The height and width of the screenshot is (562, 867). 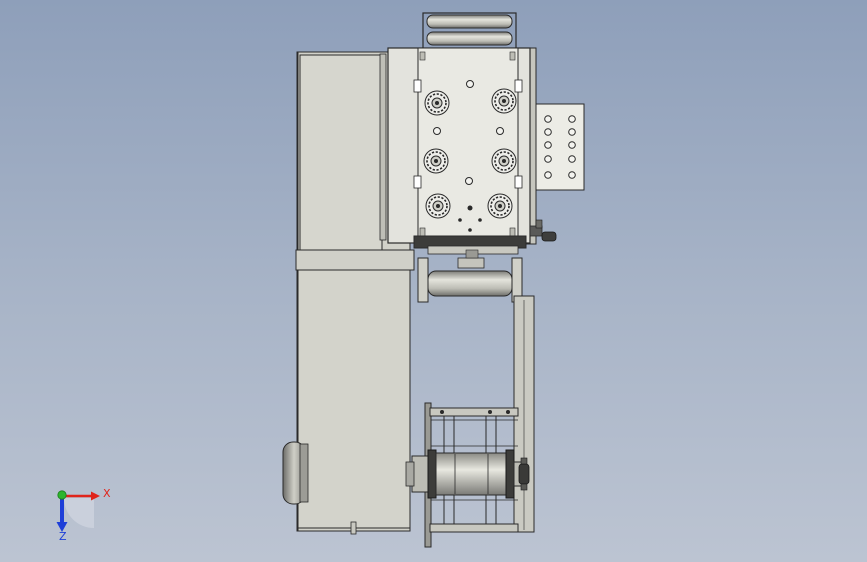 I want to click on z-axis-label: Z, so click(x=63, y=536).